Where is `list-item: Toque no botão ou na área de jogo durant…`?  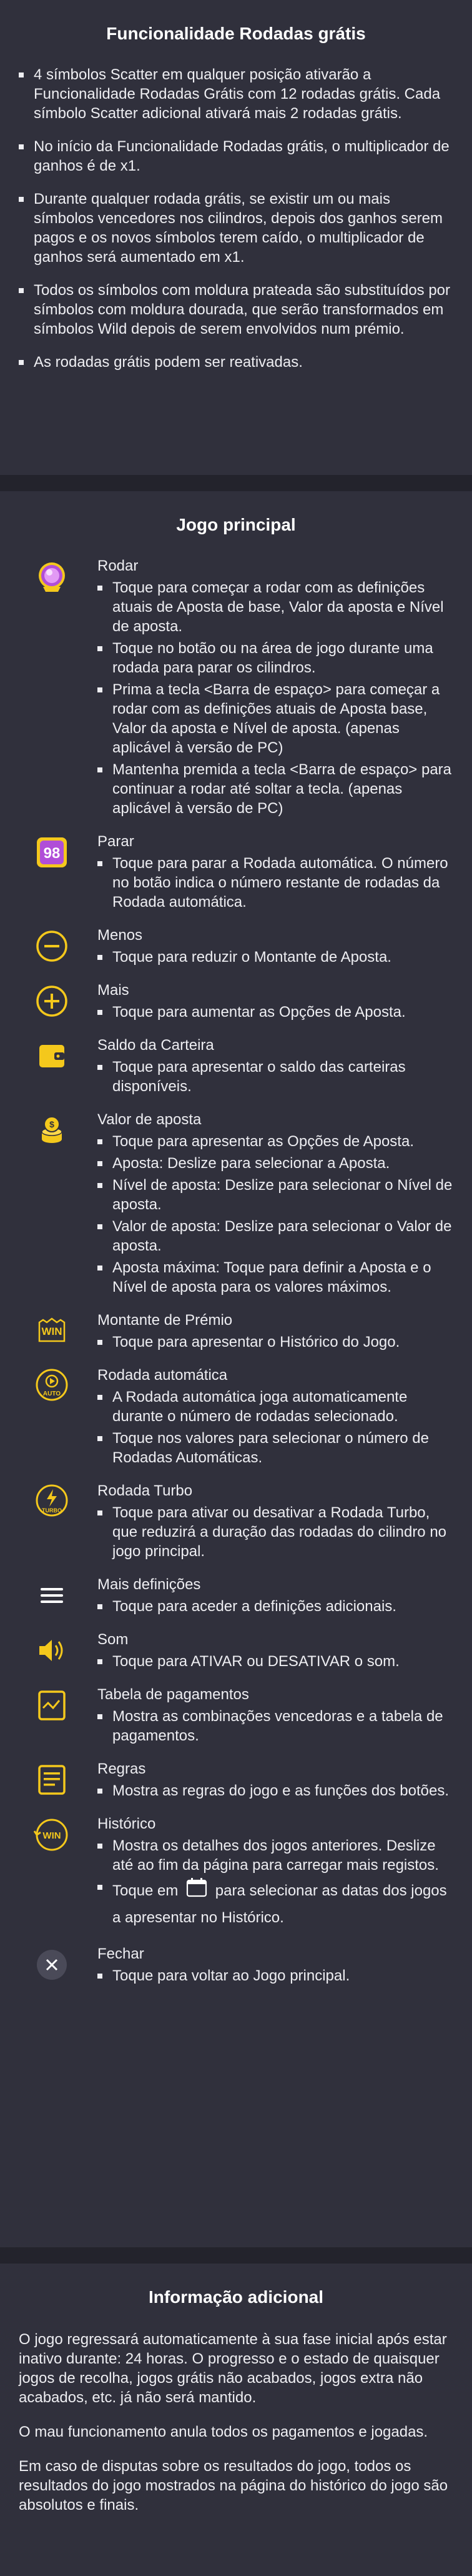 list-item: Toque no botão ou na área de jogo durant… is located at coordinates (276, 658).